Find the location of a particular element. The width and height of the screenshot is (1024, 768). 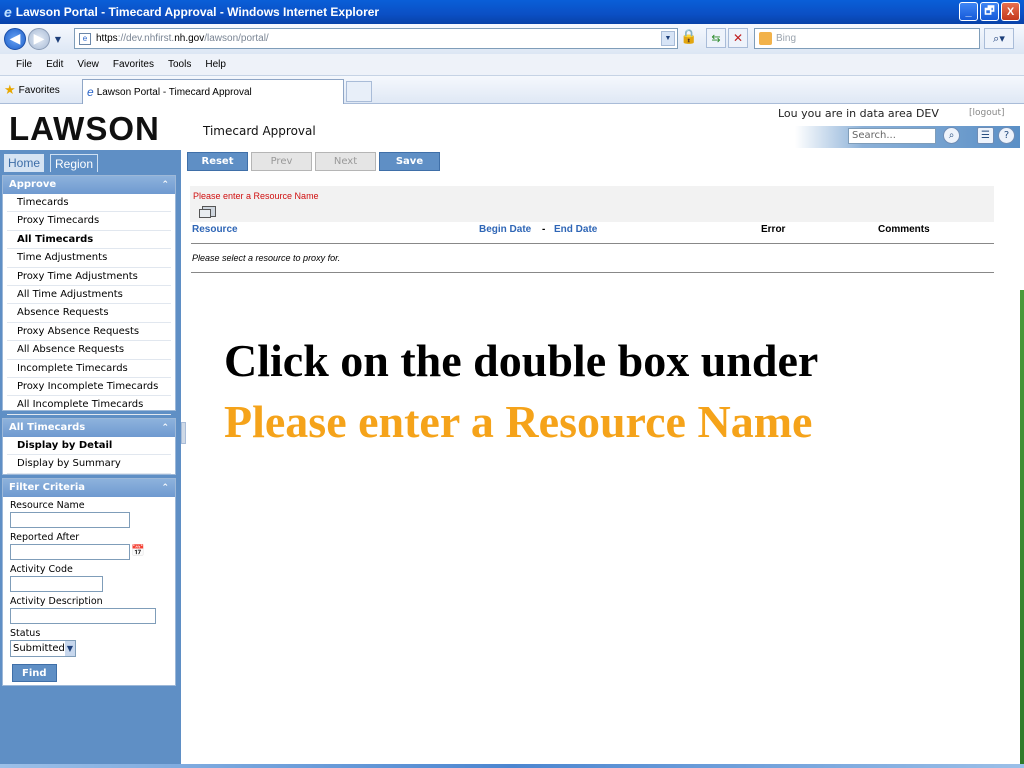

home-region-bar: Home Region is located at coordinates (90, 161).